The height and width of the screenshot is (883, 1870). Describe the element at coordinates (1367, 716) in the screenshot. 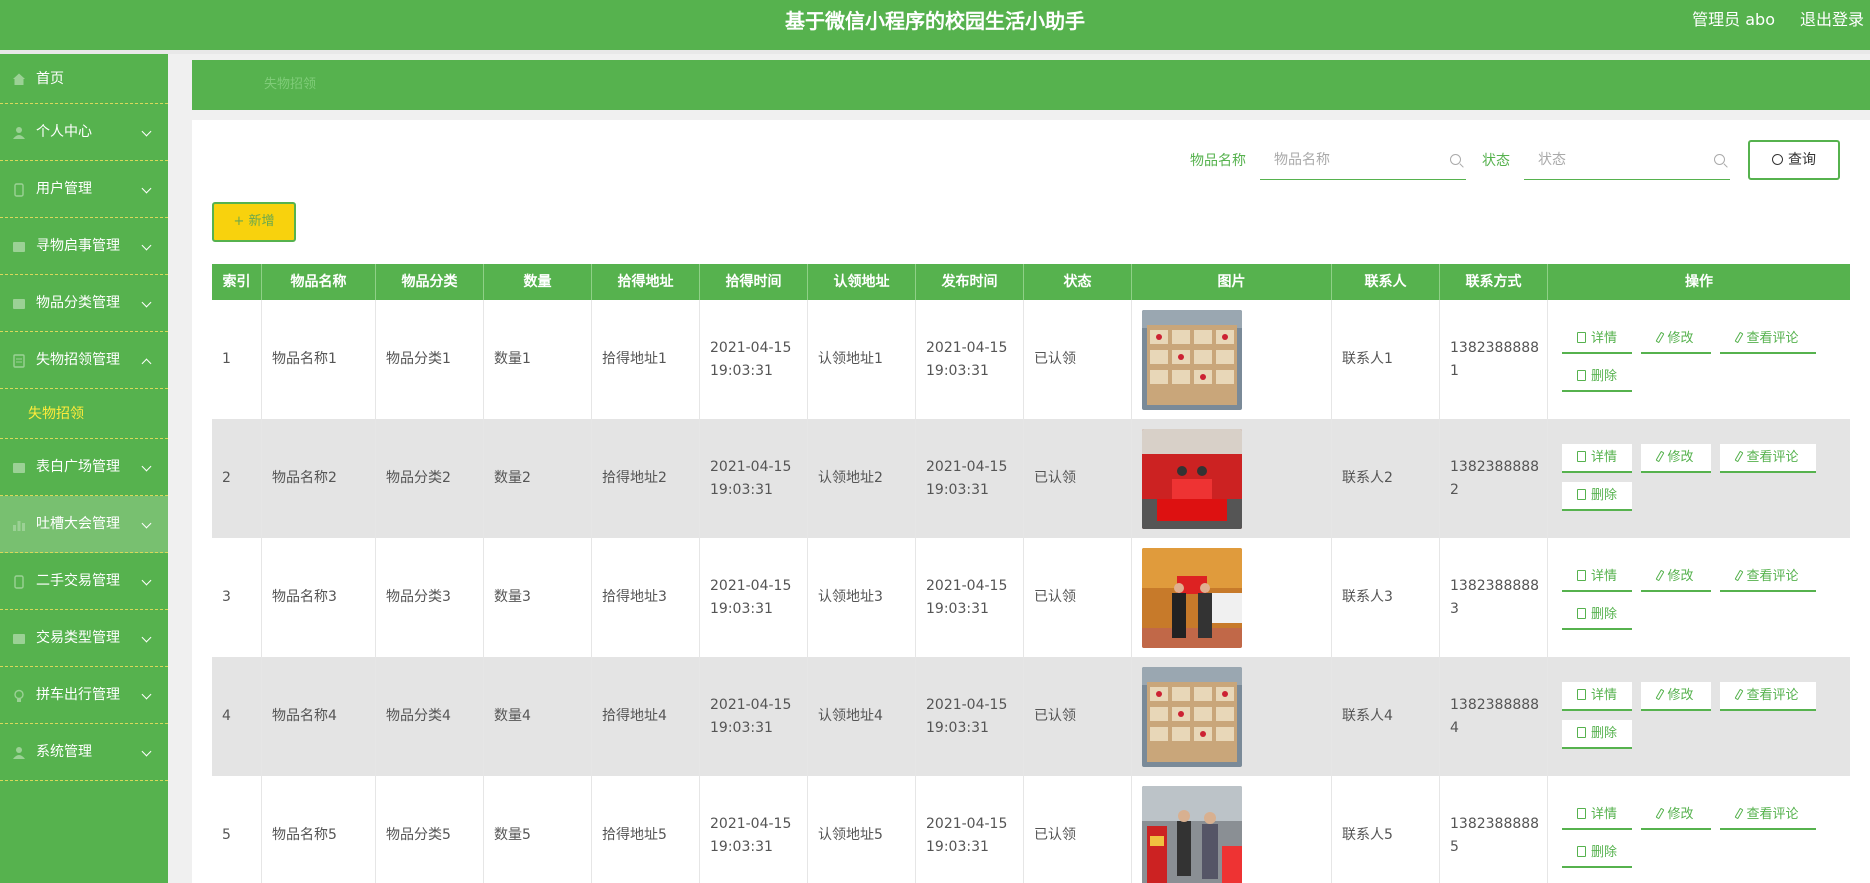

I see `cell-contact-text: 联系人4` at that location.